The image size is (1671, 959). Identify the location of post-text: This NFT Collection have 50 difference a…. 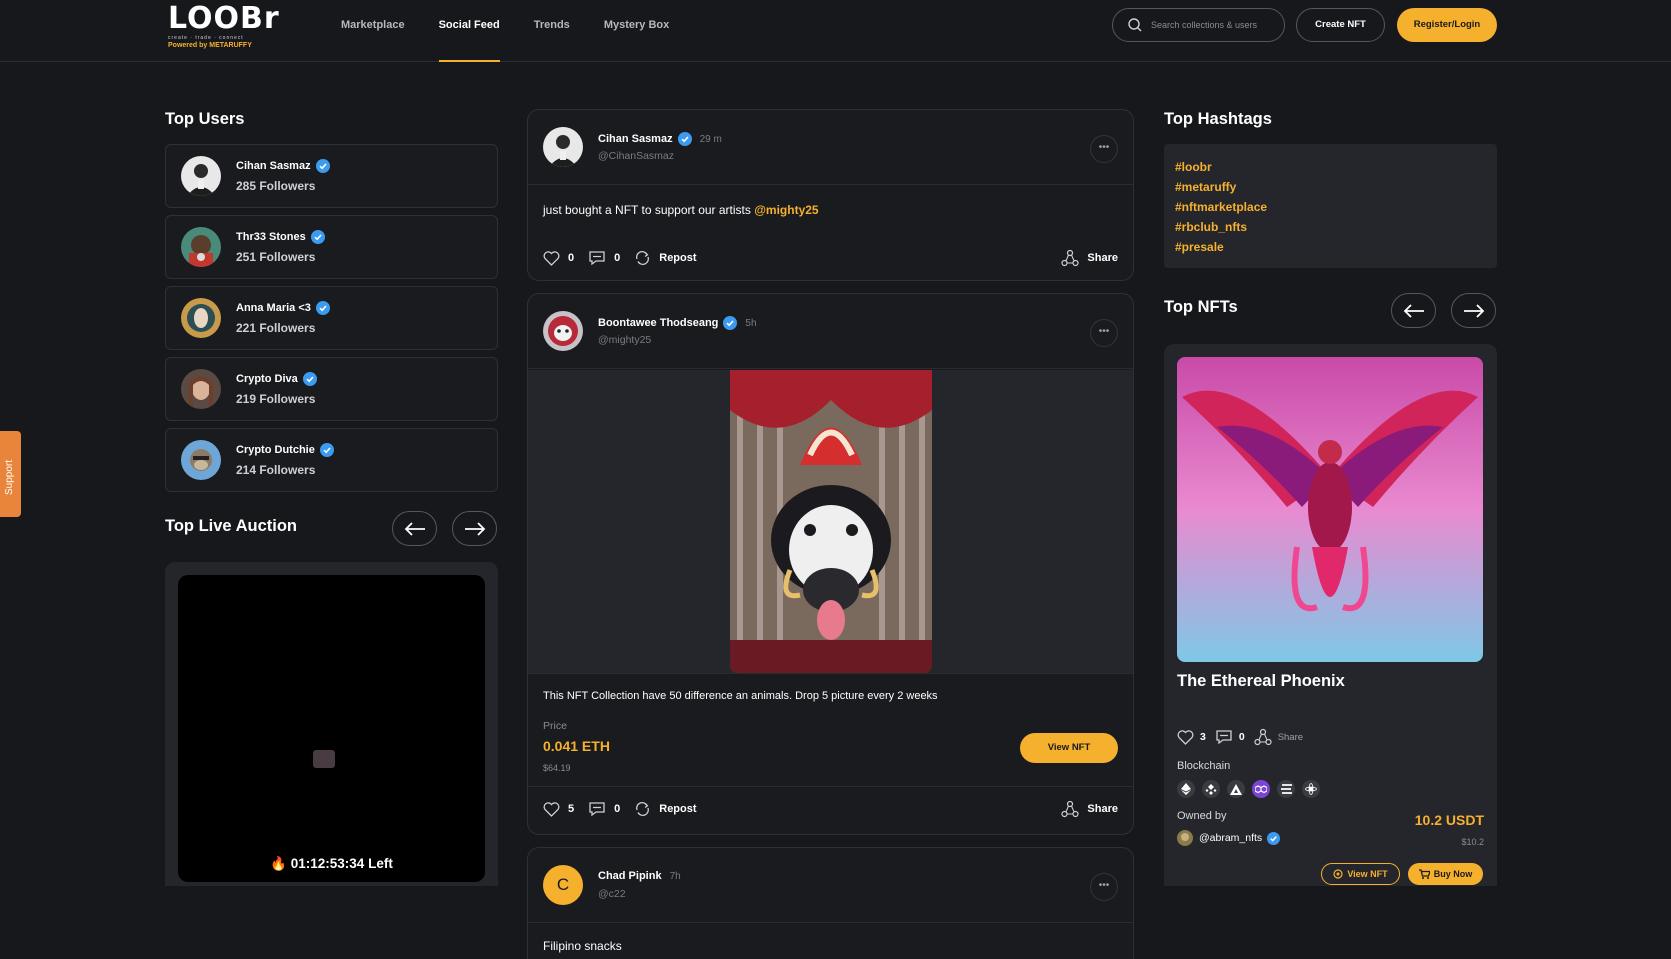
(740, 696).